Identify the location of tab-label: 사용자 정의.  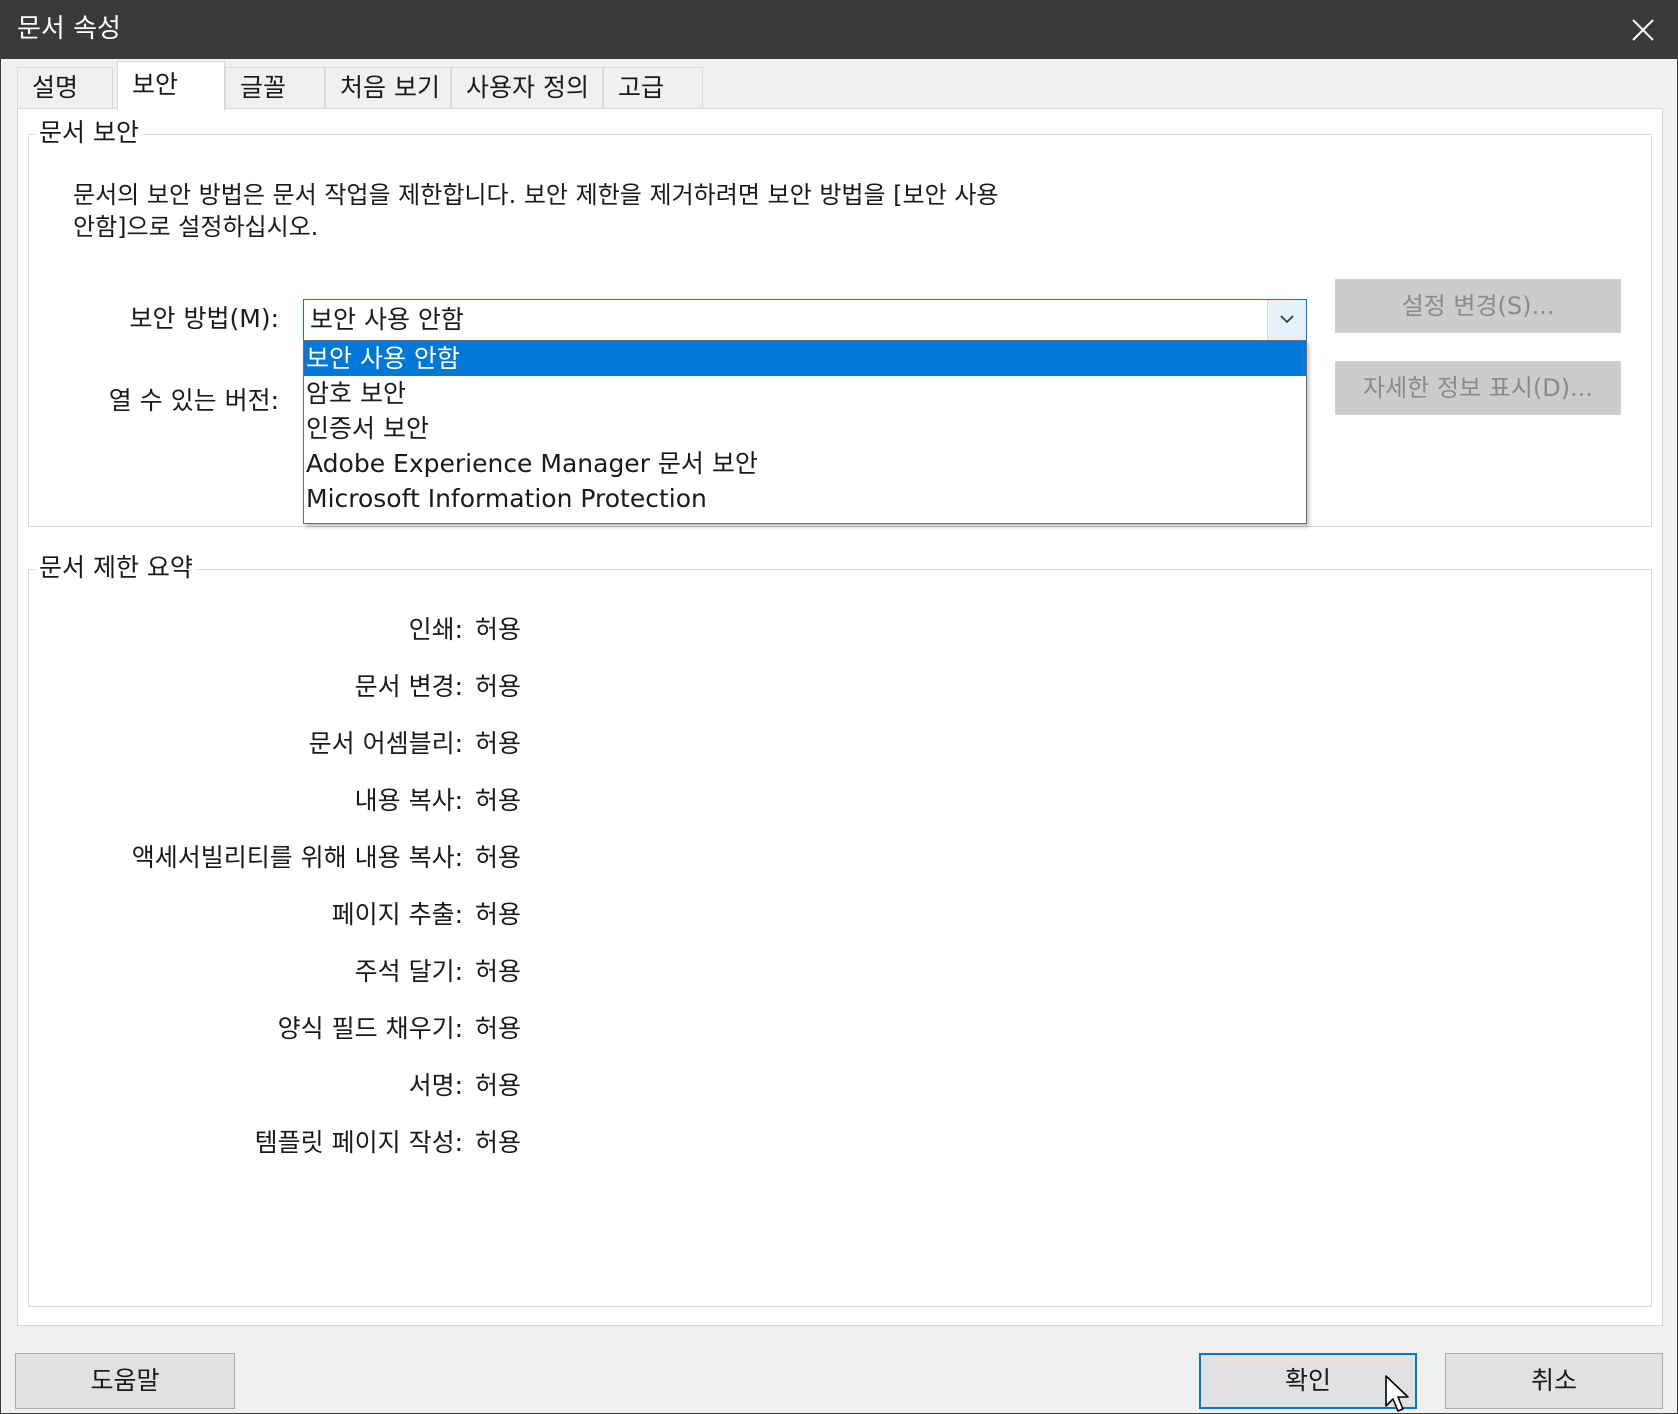
(527, 87).